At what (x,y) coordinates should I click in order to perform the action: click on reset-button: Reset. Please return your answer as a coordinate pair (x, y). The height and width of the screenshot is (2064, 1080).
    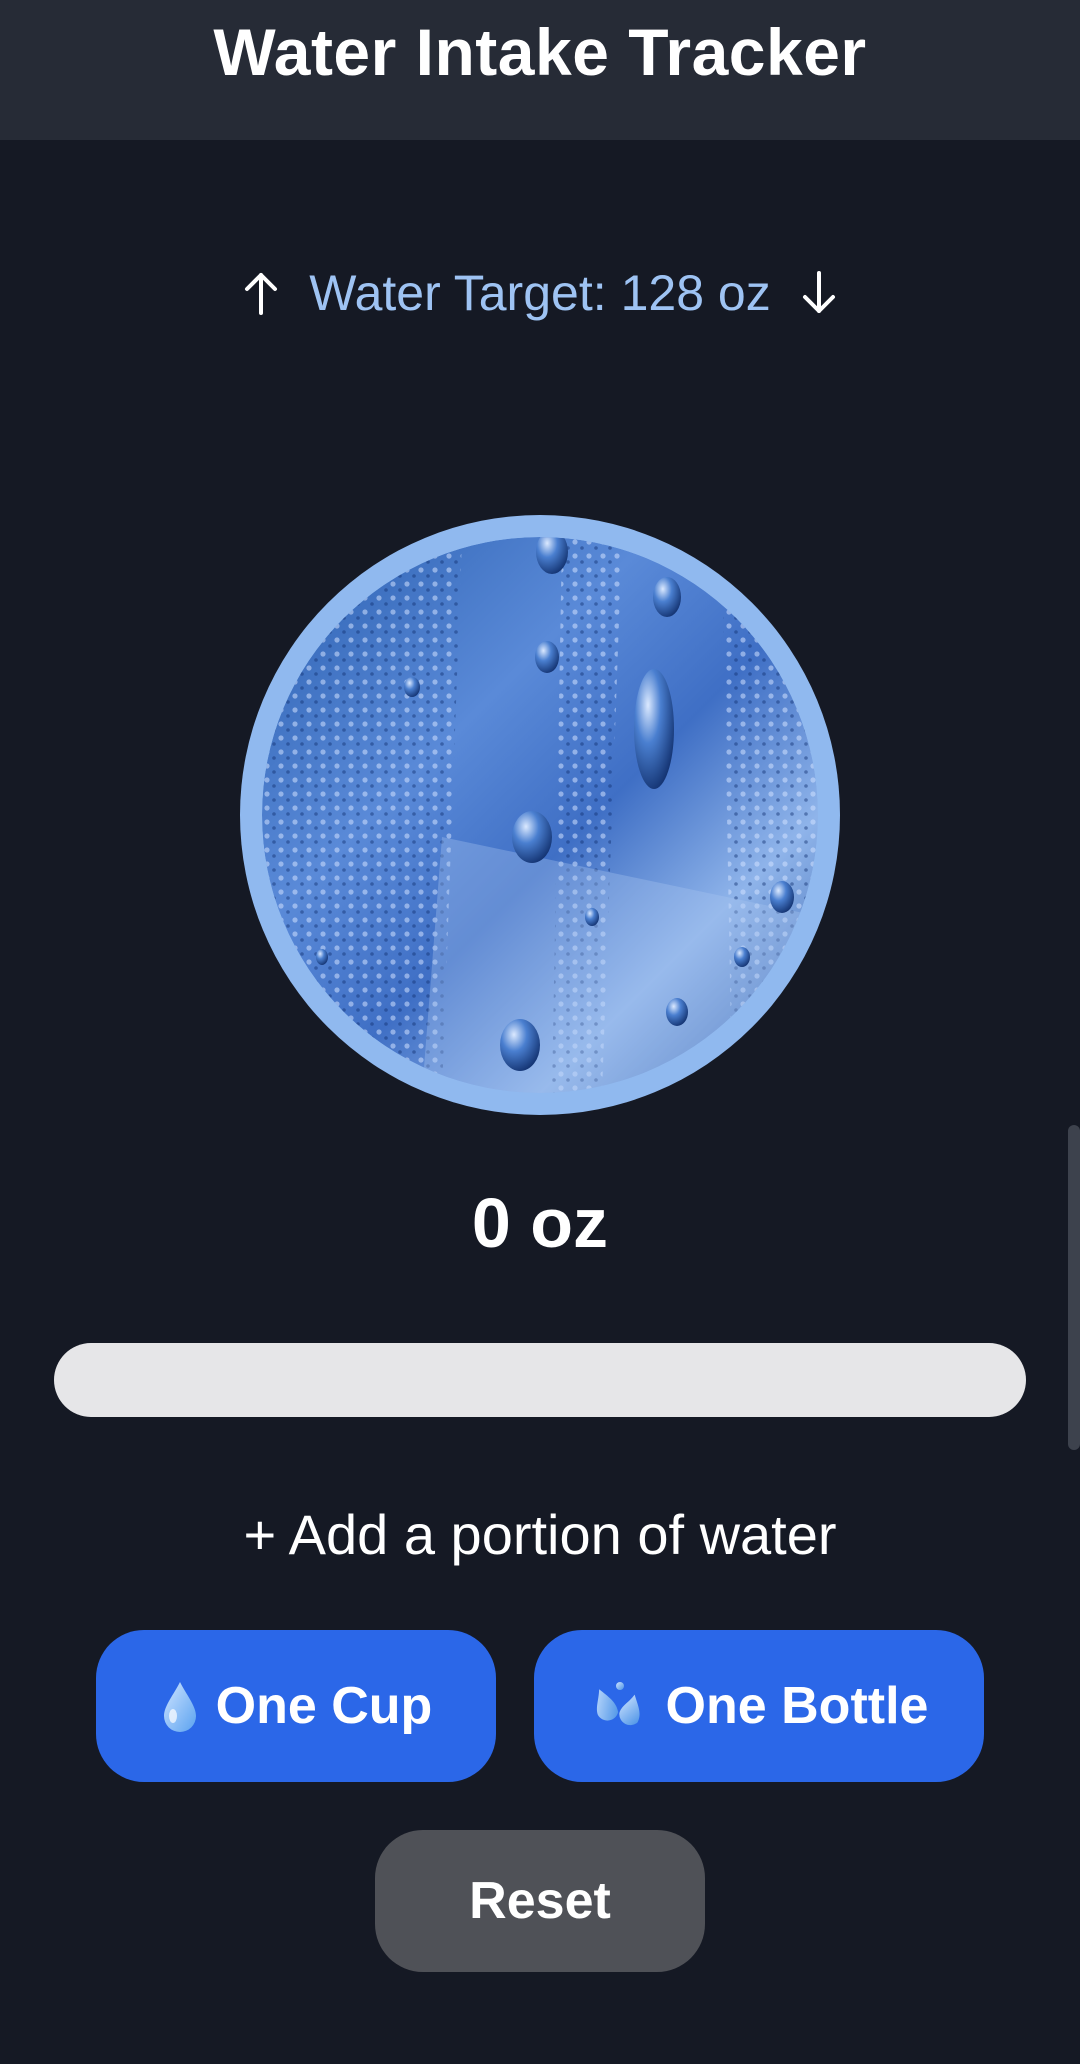
    Looking at the image, I should click on (540, 1901).